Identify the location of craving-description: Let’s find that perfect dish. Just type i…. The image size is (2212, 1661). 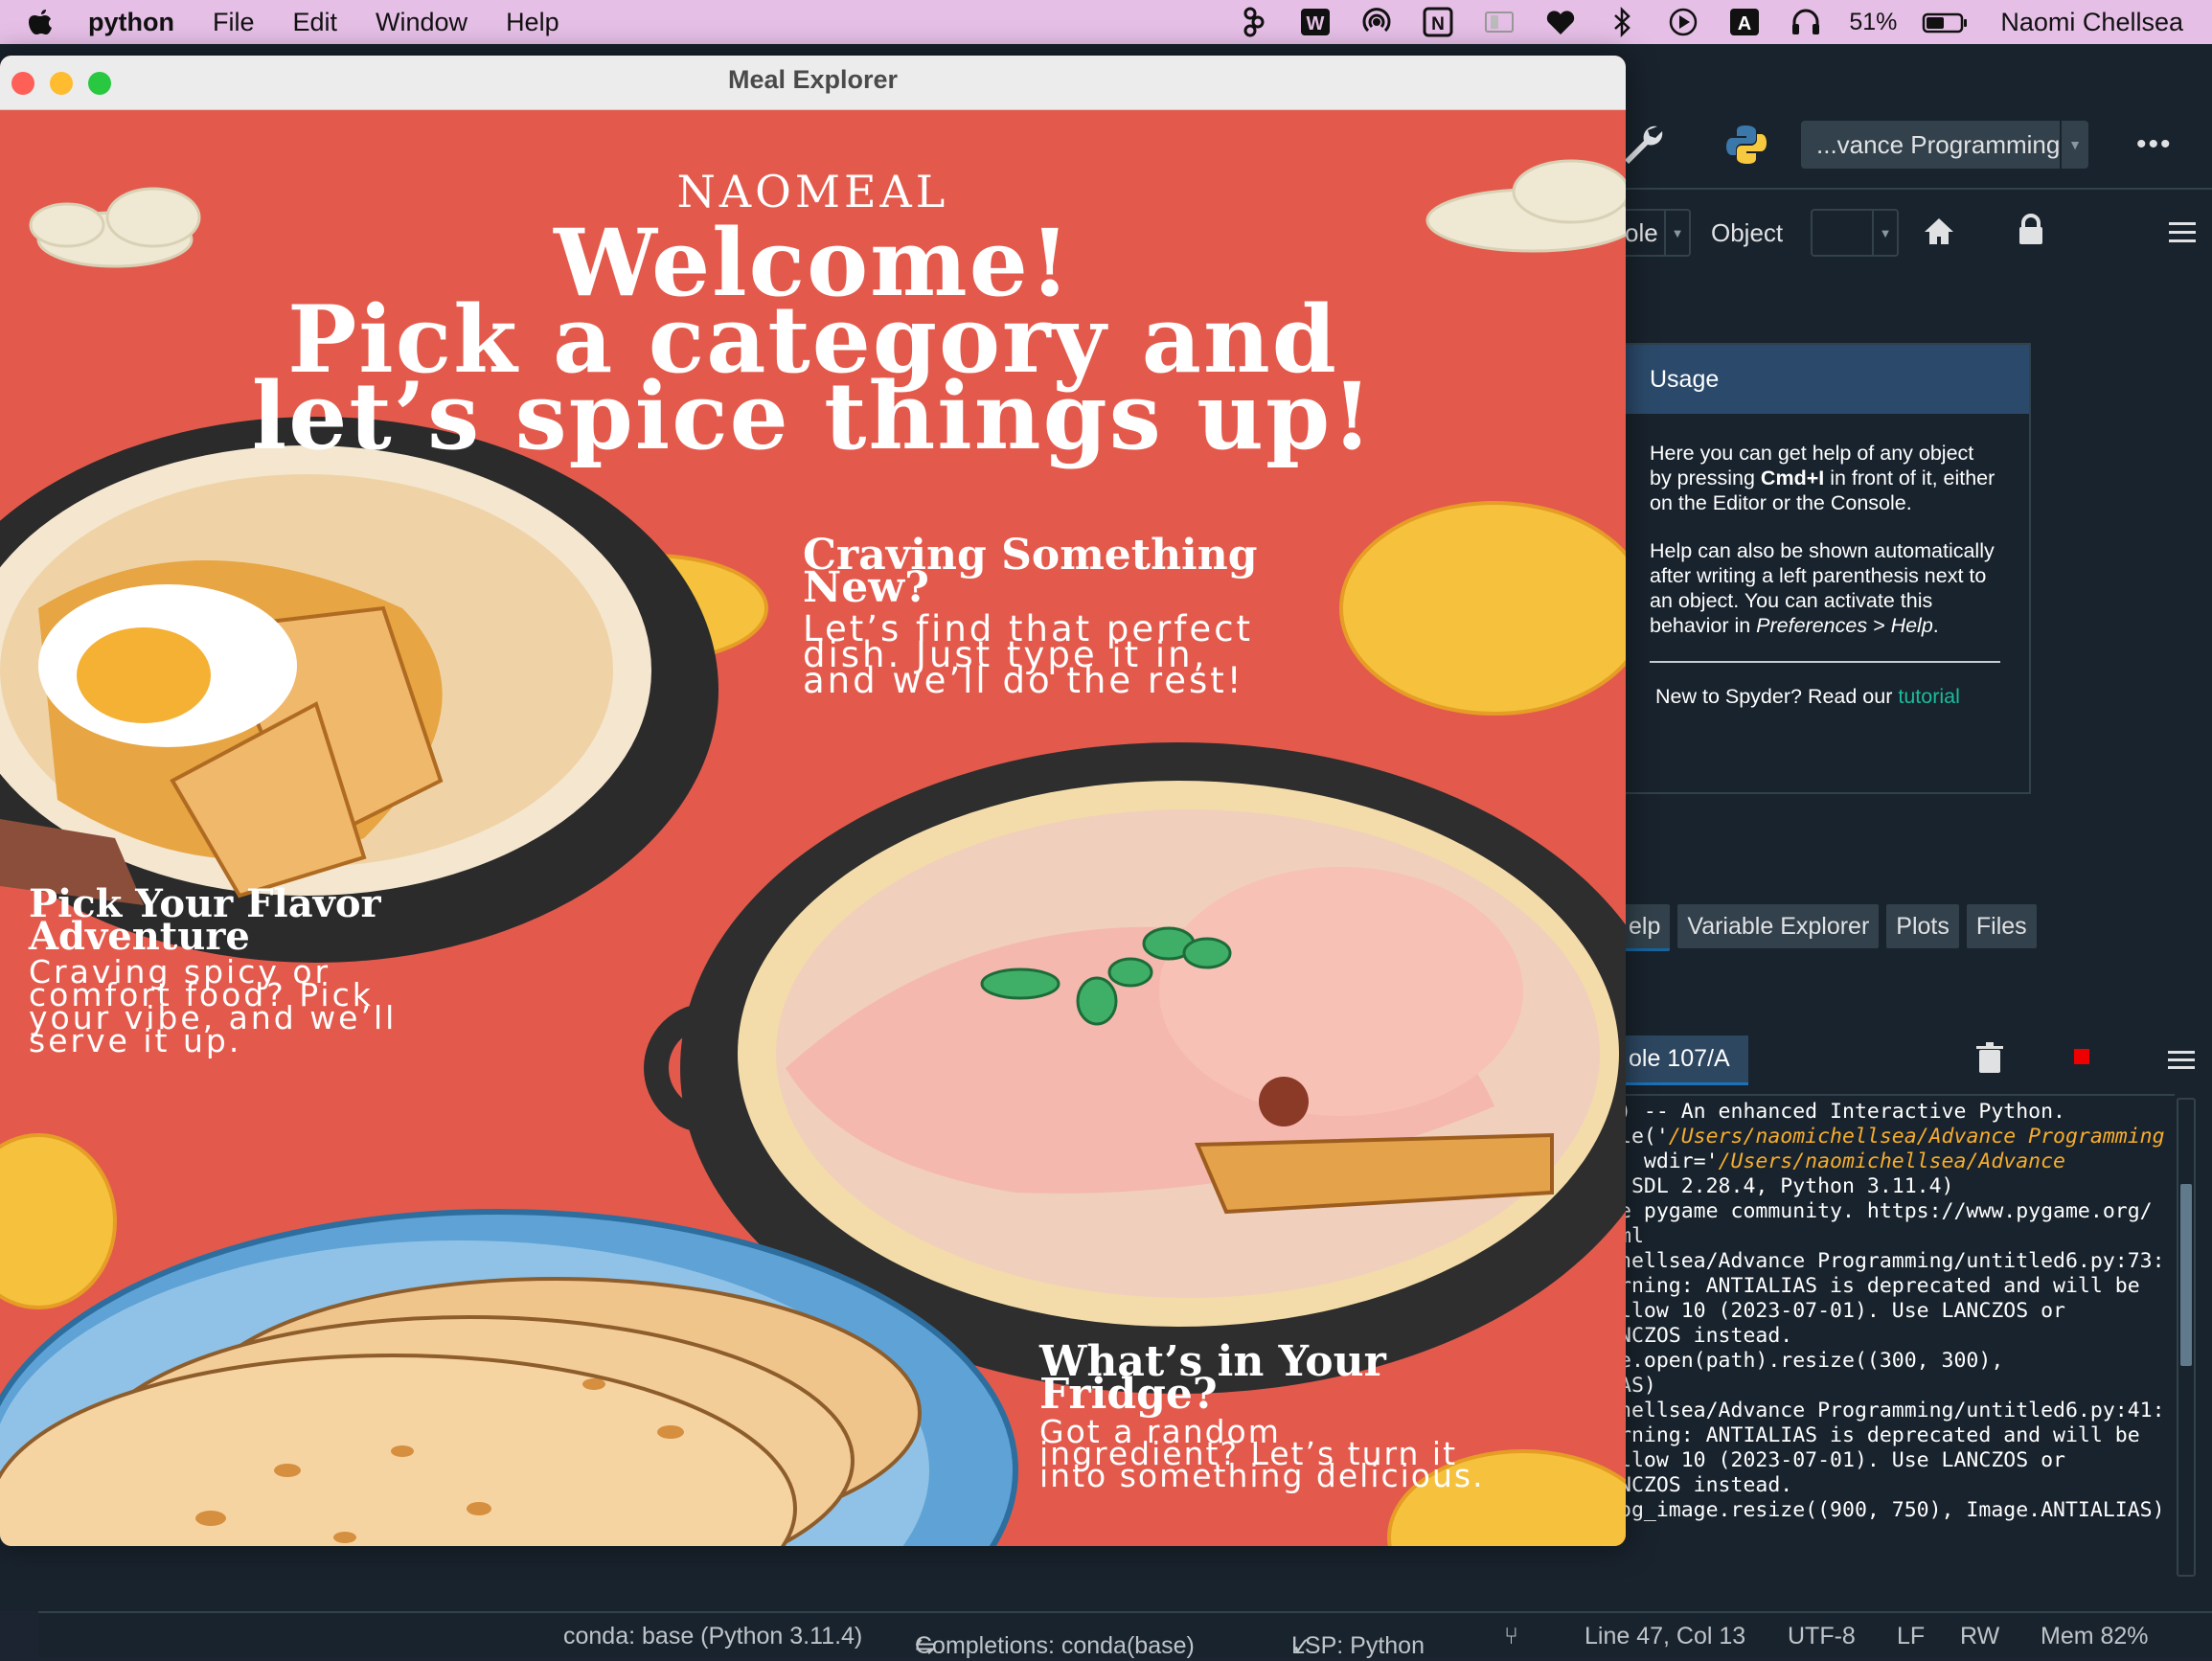
(1028, 654).